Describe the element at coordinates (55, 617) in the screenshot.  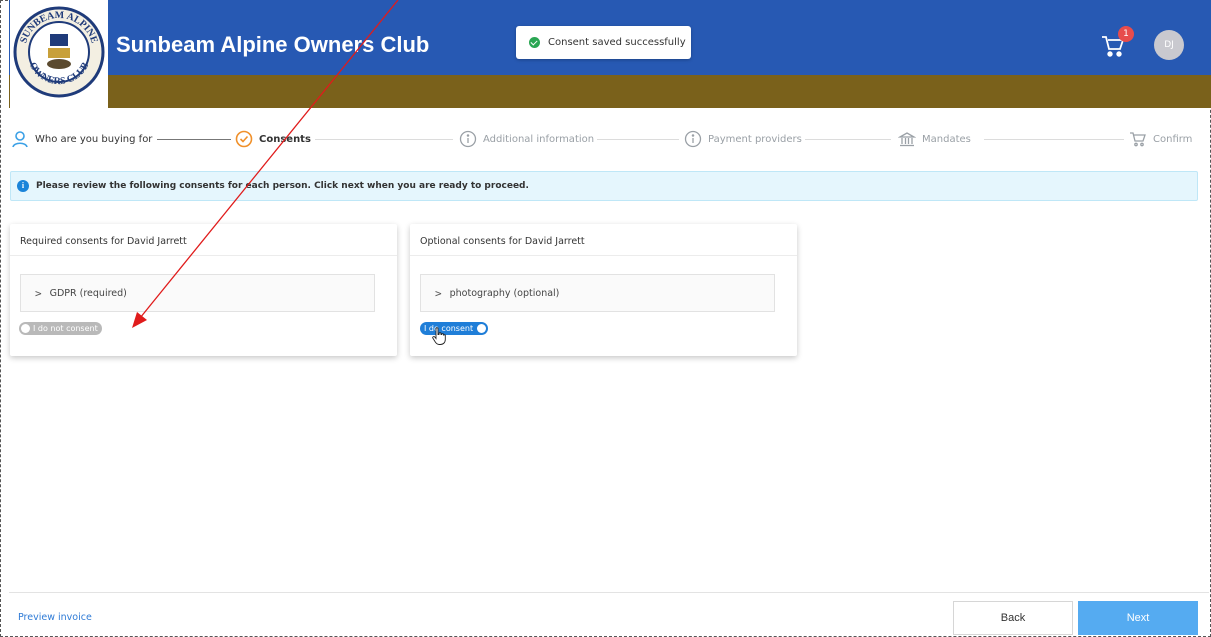
I see `preview-invoice-link: Preview invoice` at that location.